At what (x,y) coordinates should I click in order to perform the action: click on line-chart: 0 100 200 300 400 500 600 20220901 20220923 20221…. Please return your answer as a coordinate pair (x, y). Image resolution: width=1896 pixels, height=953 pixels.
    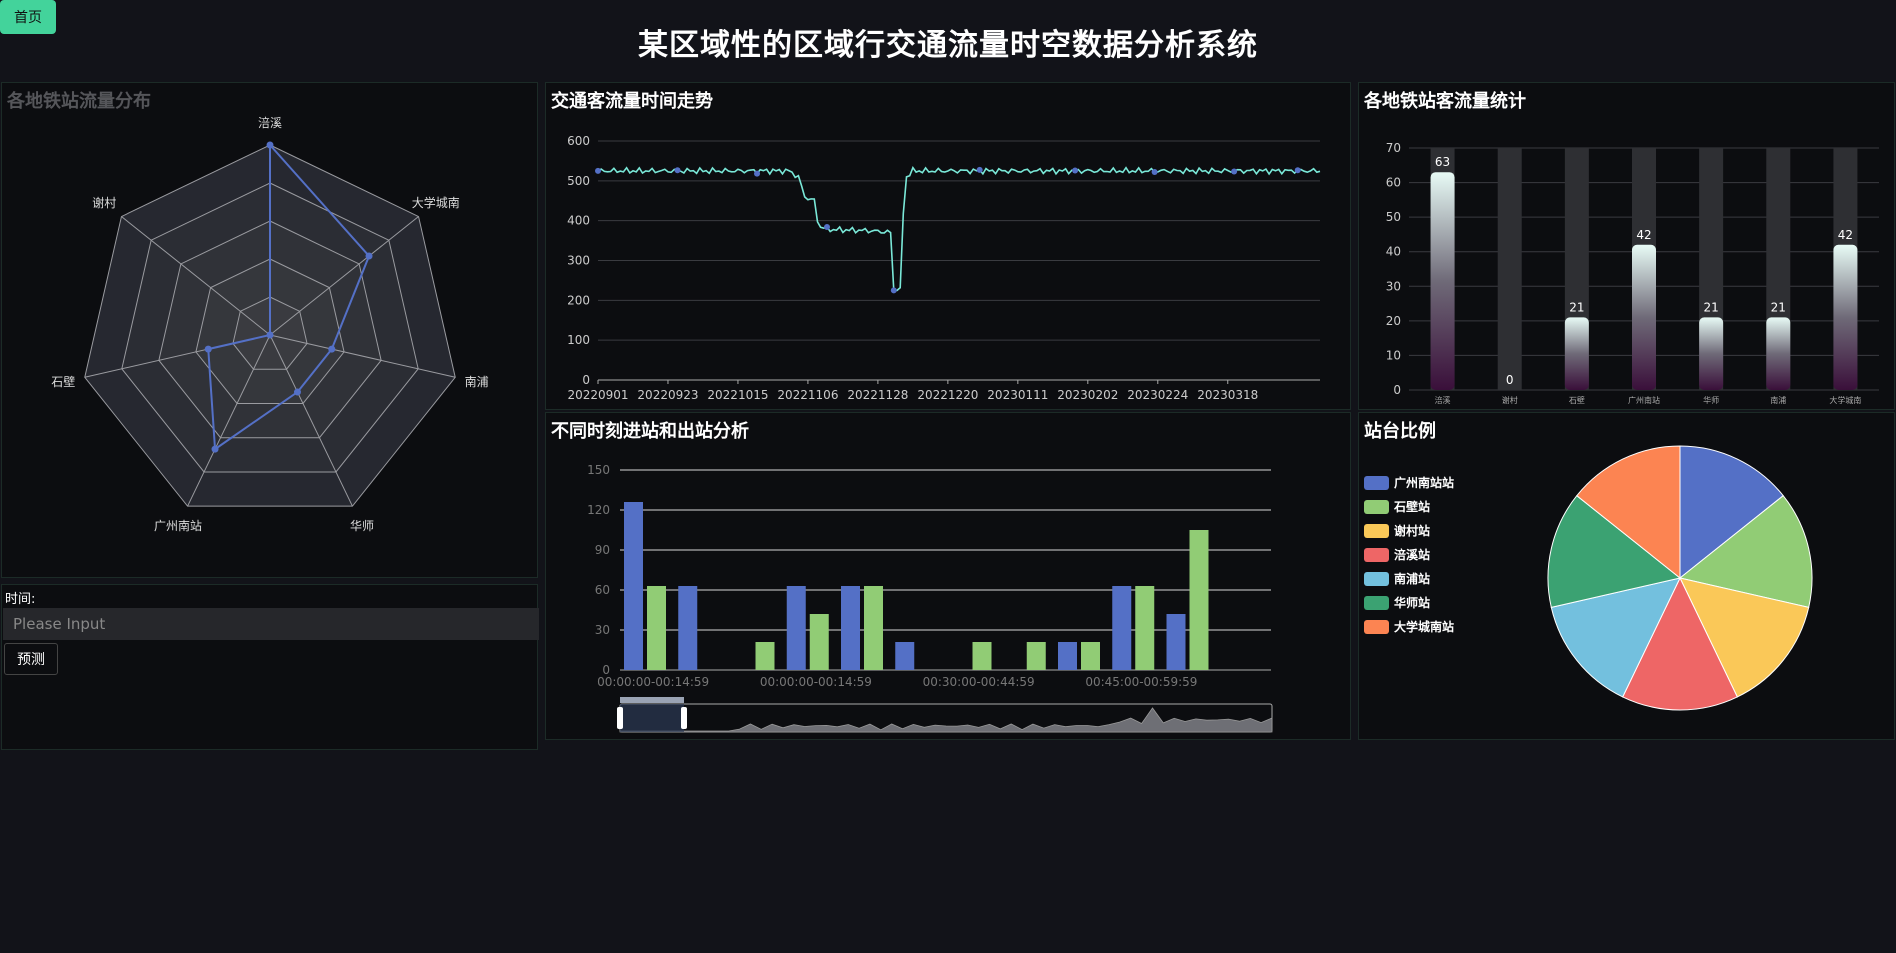
    Looking at the image, I should click on (944, 268).